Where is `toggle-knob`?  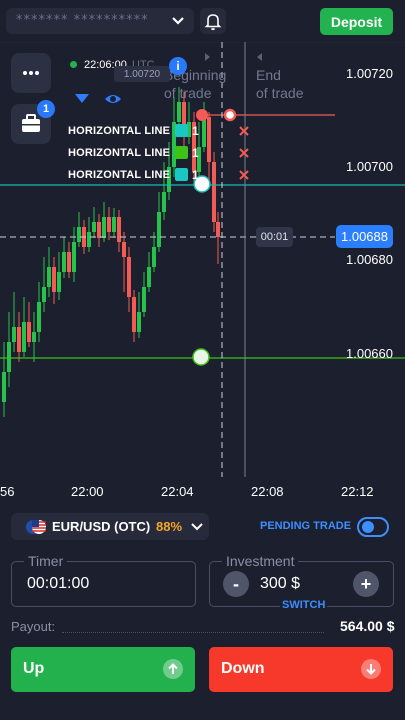 toggle-knob is located at coordinates (368, 527).